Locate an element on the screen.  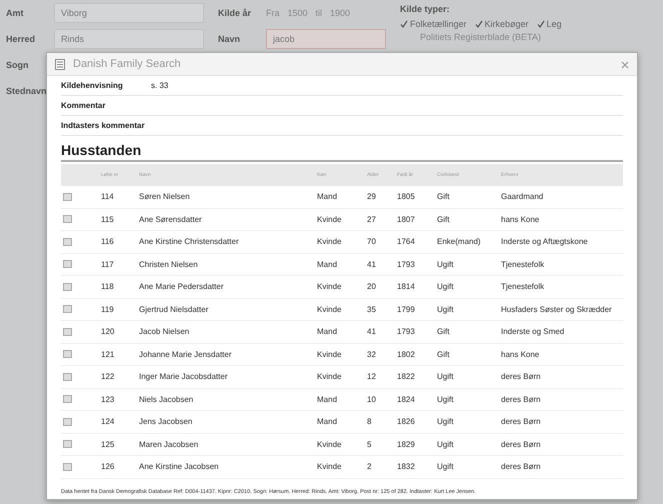
table-cell: Enke(mand) is located at coordinates (467, 242).